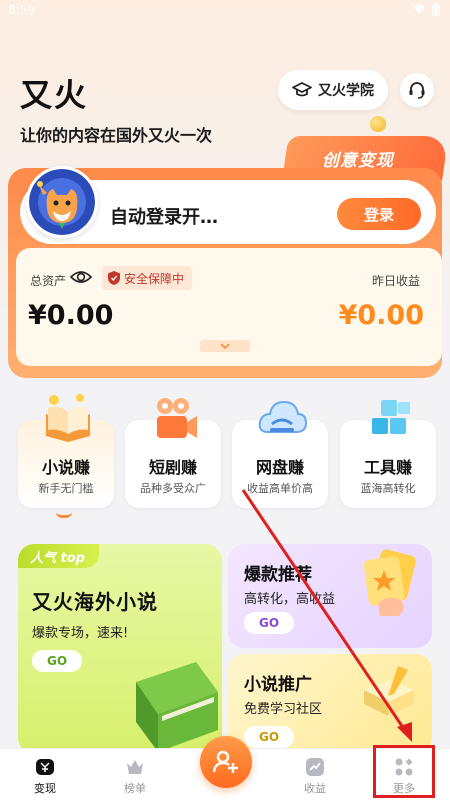 The width and height of the screenshot is (450, 800). I want to click on avatar, so click(62, 202).